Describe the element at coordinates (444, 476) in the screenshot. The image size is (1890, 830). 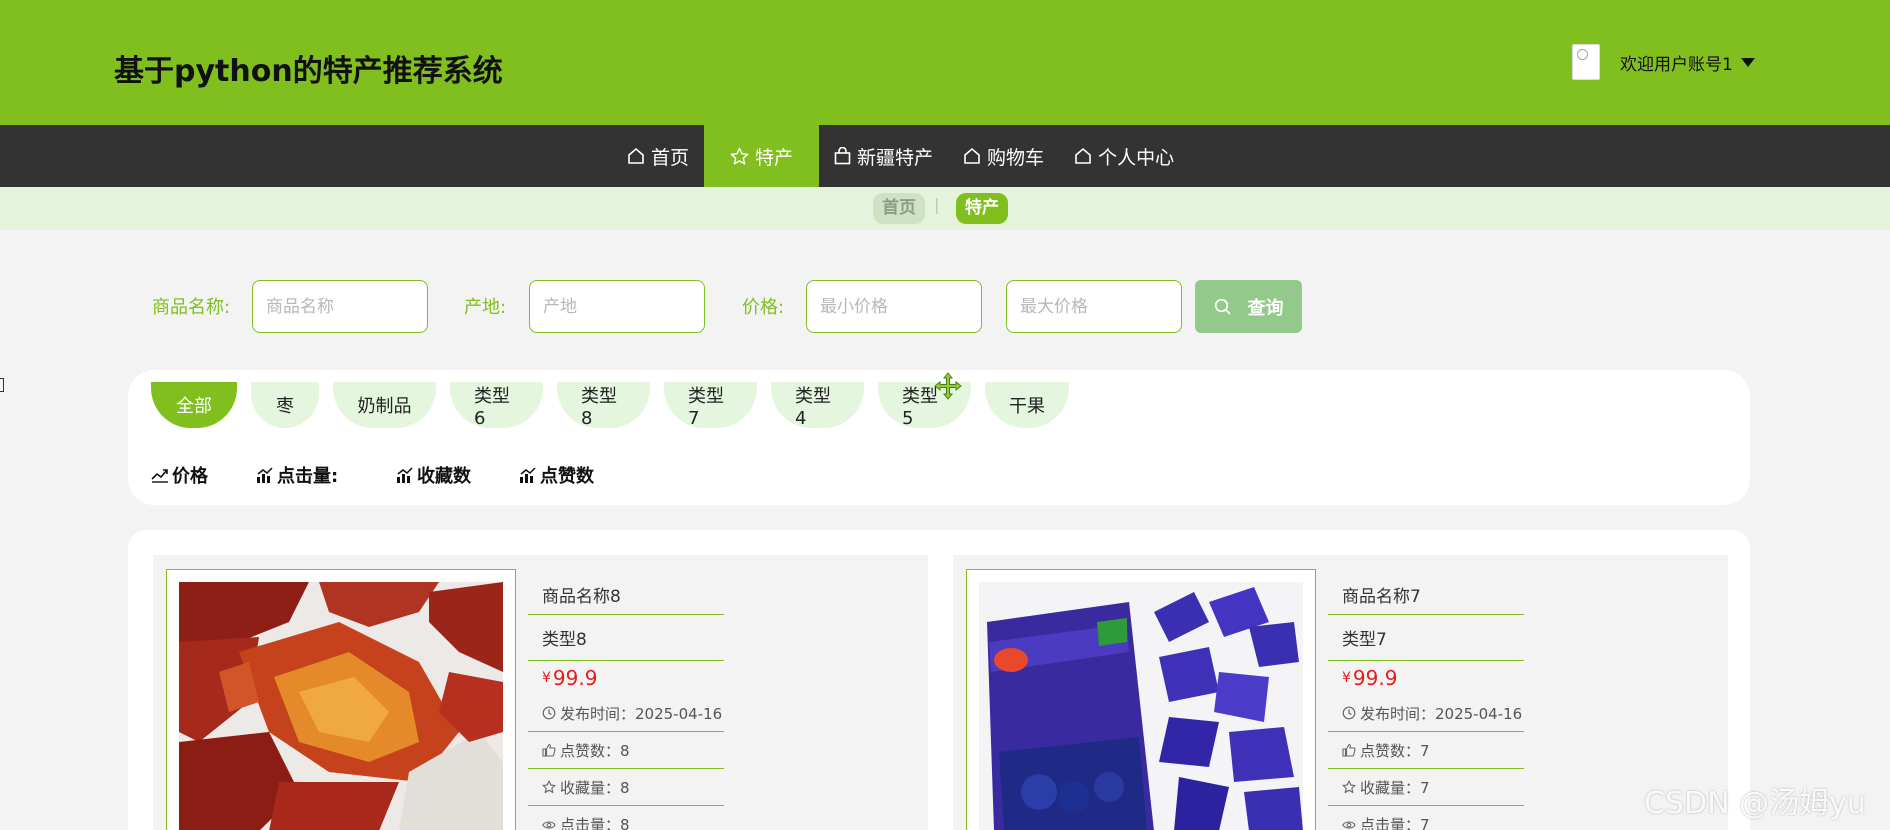
I see `sort-favorites-label: 收藏数` at that location.